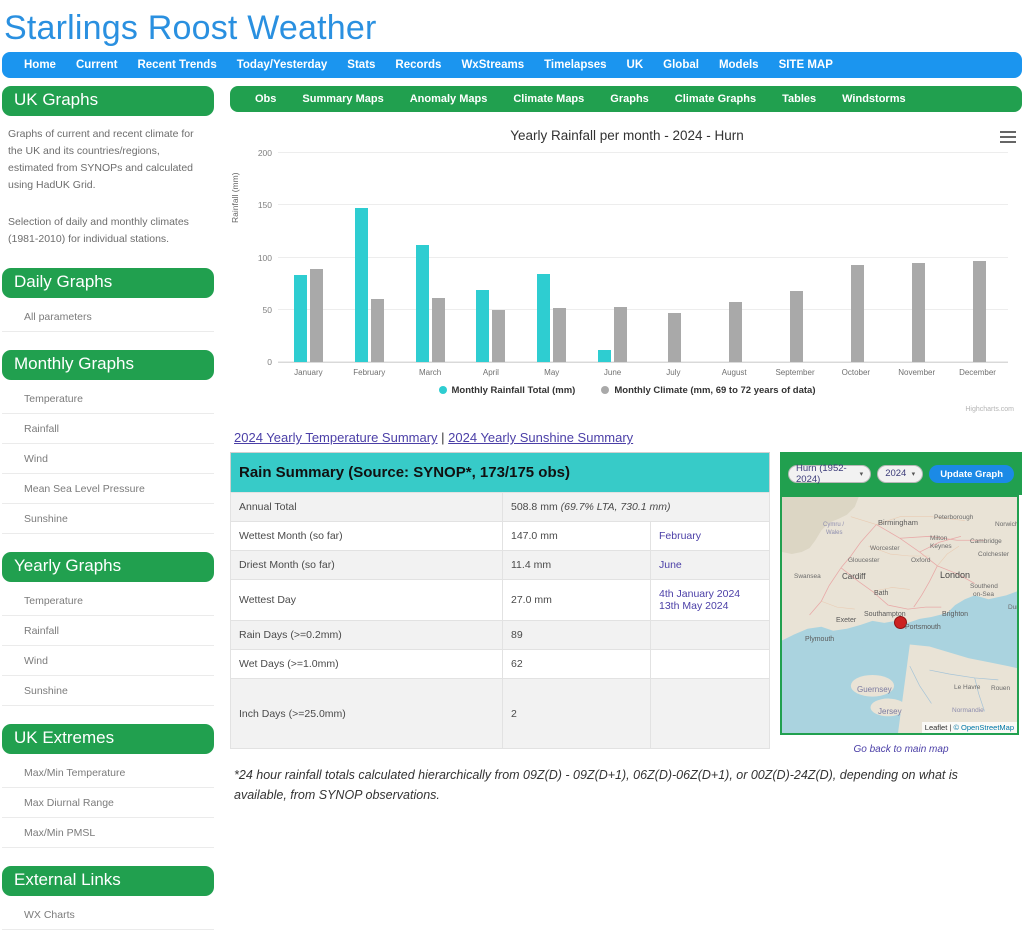 The width and height of the screenshot is (1024, 948). Describe the element at coordinates (576, 664) in the screenshot. I see `row-value: 62` at that location.